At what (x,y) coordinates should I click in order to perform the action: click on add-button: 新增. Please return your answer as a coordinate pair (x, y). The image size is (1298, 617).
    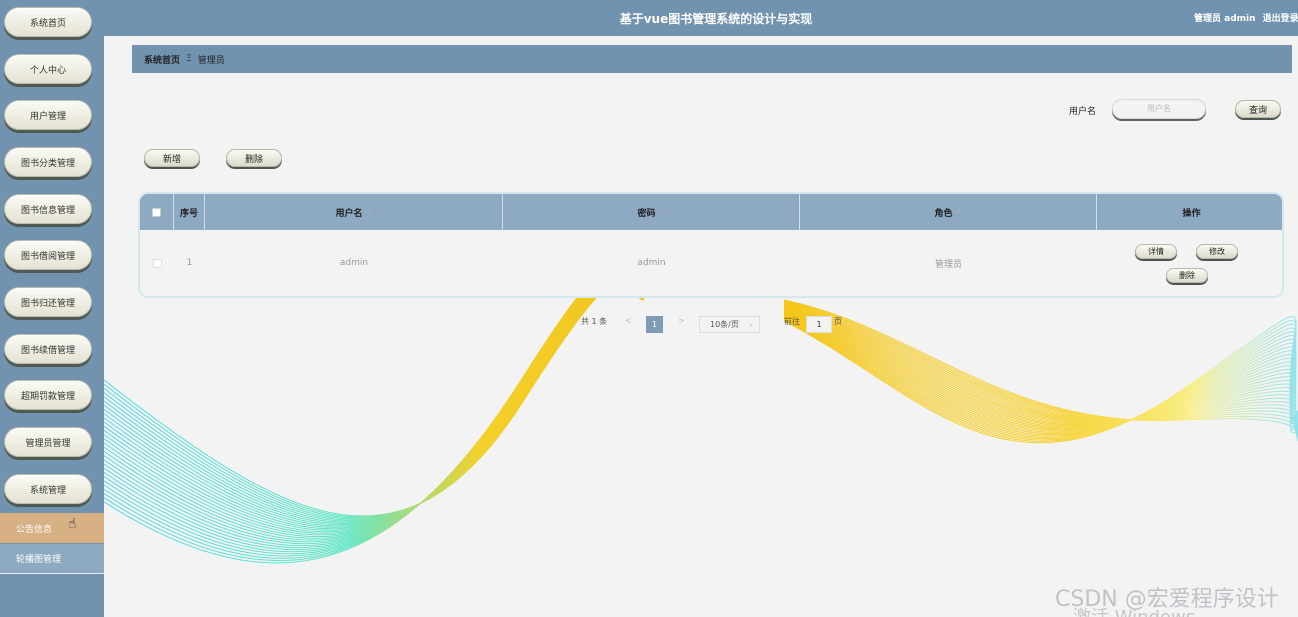
    Looking at the image, I should click on (172, 158).